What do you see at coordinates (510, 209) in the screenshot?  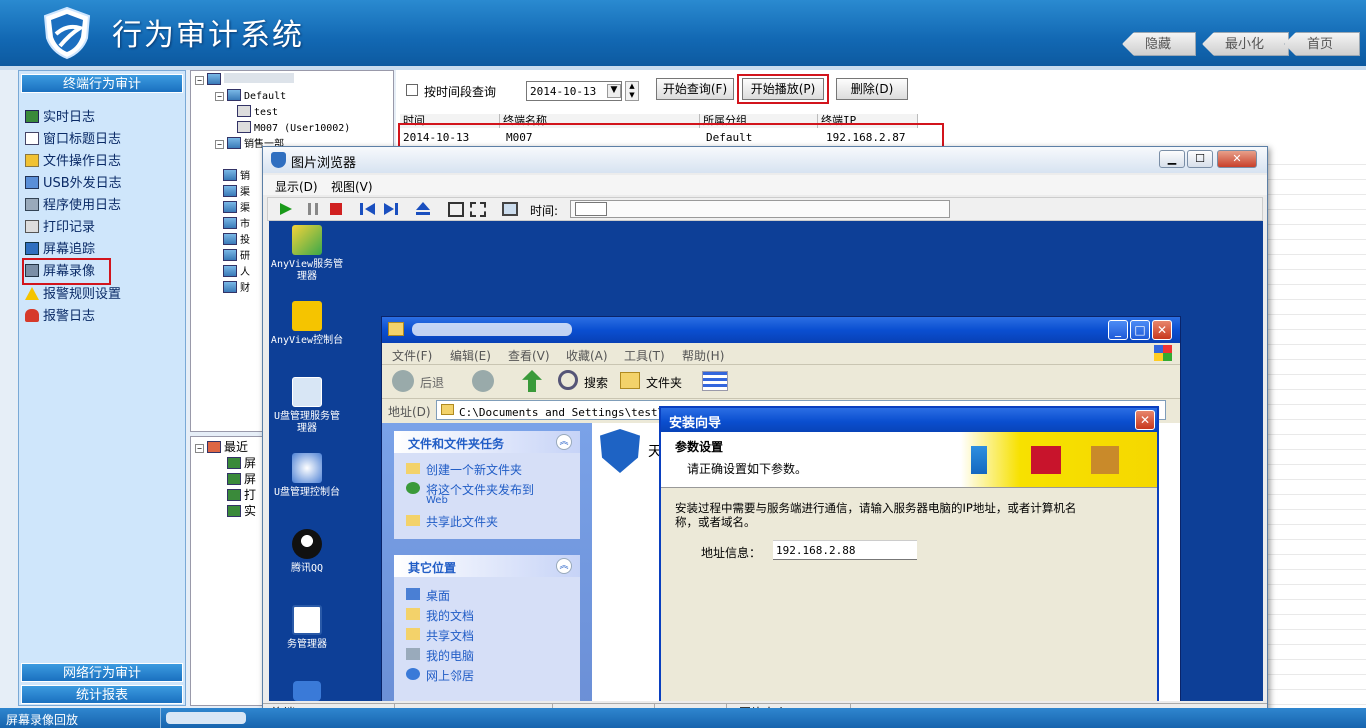 I see `fullscreen-icon` at bounding box center [510, 209].